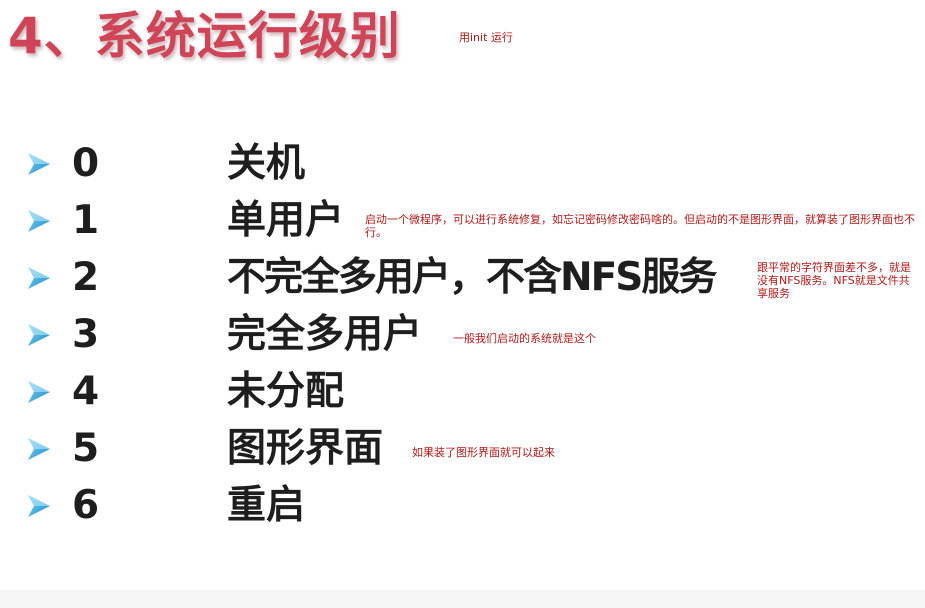 The image size is (925, 608). What do you see at coordinates (86, 334) in the screenshot?
I see `level-number: 3` at bounding box center [86, 334].